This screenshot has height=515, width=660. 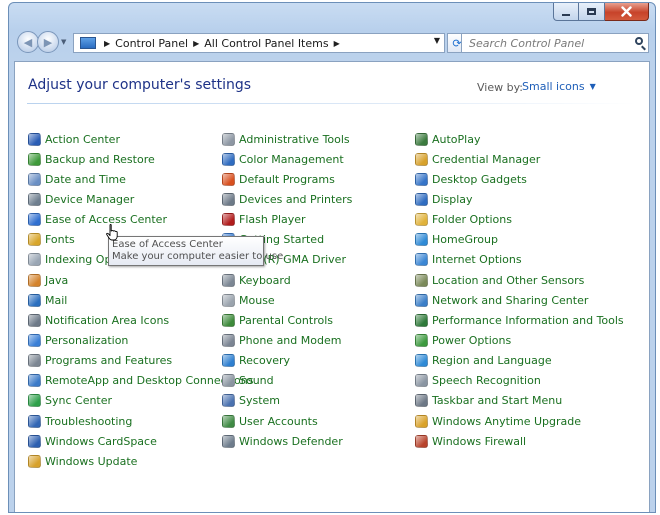 What do you see at coordinates (228, 320) in the screenshot?
I see `parental-controls-icon` at bounding box center [228, 320].